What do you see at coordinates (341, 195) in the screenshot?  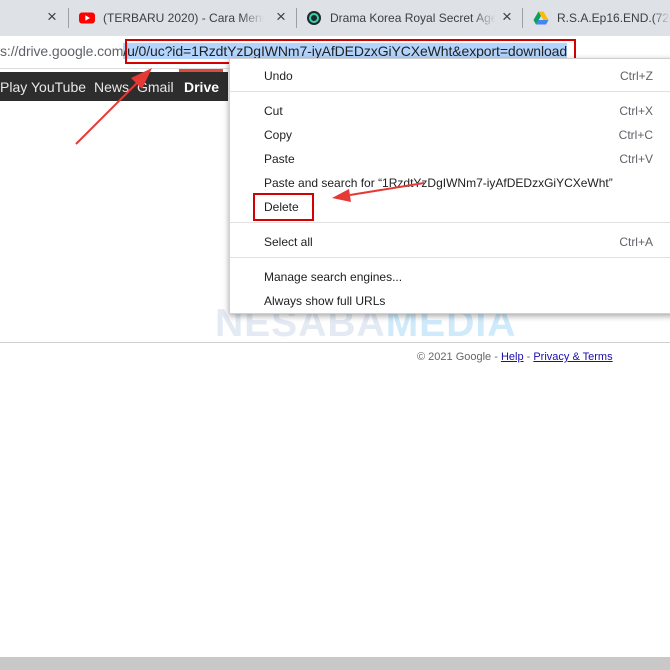 I see `arrow-head-icon` at bounding box center [341, 195].